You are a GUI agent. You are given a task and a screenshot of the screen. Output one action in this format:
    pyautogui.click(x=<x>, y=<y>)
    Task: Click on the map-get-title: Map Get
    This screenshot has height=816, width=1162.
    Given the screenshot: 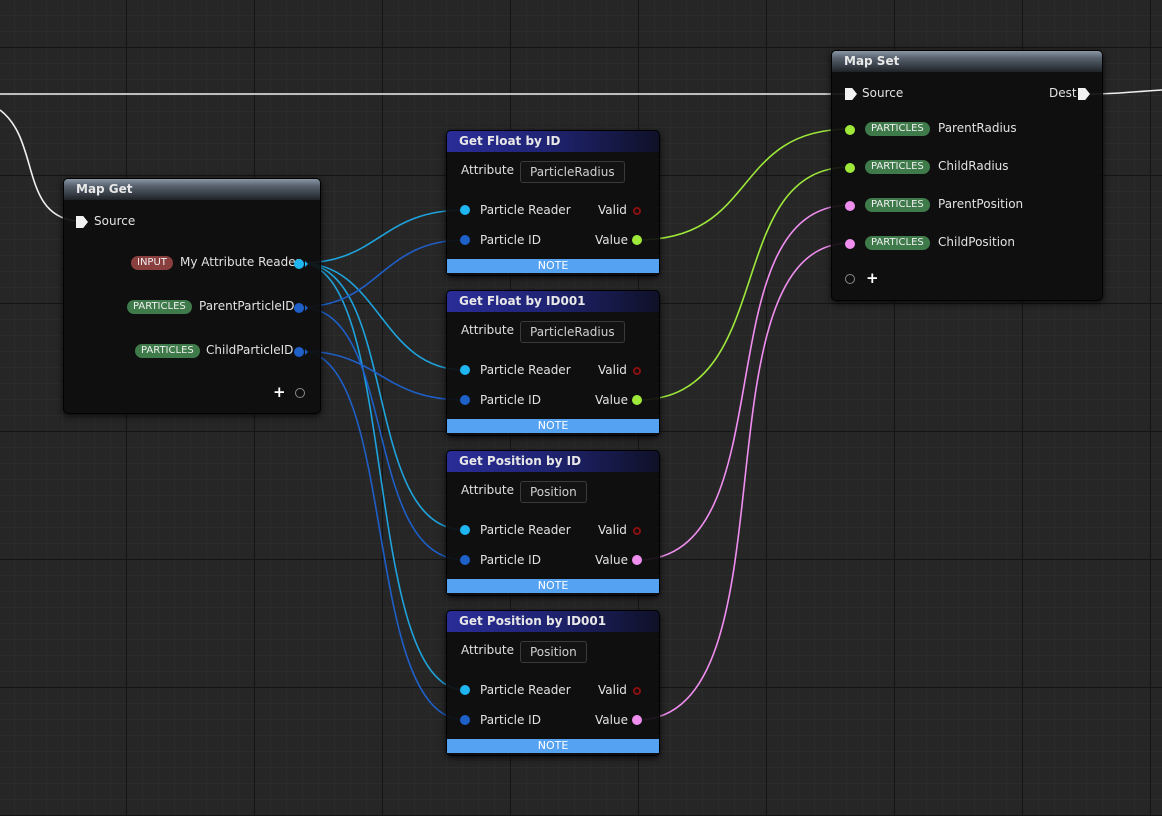 What is the action you would take?
    pyautogui.click(x=192, y=189)
    